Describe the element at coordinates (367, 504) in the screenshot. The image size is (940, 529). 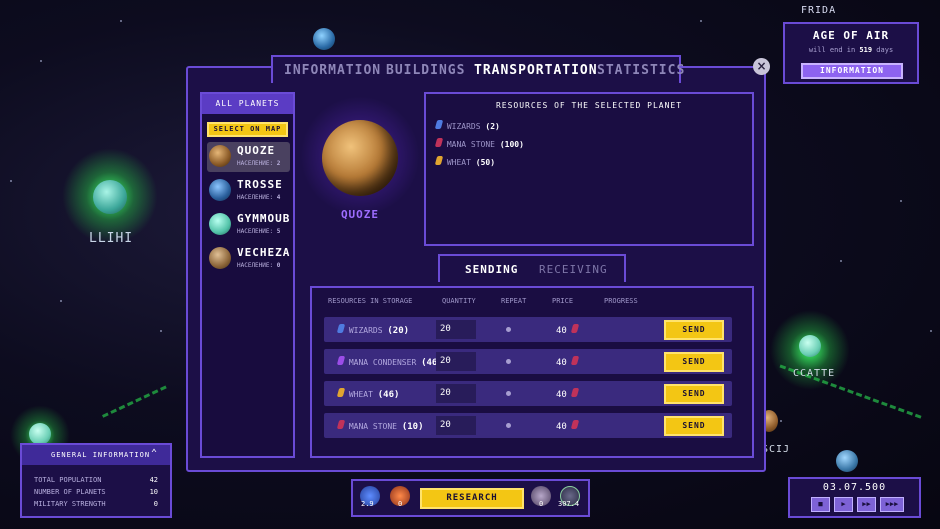
I see `stat-water-value: 2.9` at that location.